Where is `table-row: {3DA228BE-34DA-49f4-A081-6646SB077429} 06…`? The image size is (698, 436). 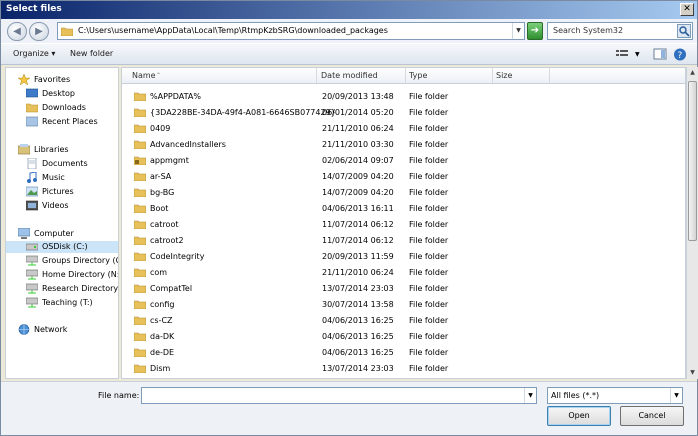
table-row: {3DA228BE-34DA-49f4-A081-6646SB077429} 06… is located at coordinates (403, 112).